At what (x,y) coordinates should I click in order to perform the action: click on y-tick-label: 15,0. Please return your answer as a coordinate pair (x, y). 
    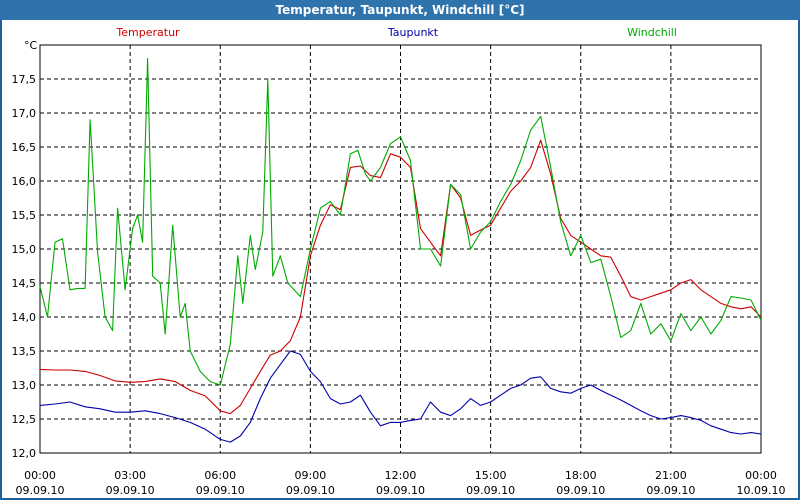
    Looking at the image, I should click on (24, 249).